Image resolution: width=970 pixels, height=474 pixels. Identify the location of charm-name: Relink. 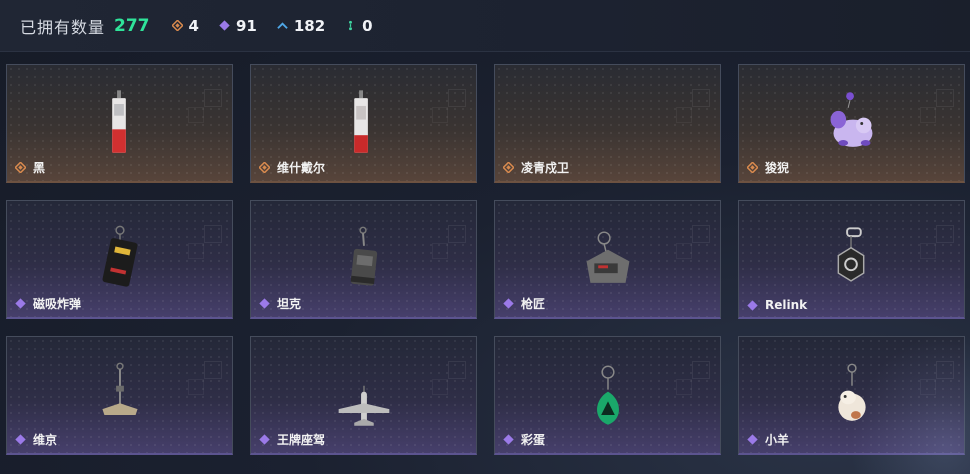
(786, 305).